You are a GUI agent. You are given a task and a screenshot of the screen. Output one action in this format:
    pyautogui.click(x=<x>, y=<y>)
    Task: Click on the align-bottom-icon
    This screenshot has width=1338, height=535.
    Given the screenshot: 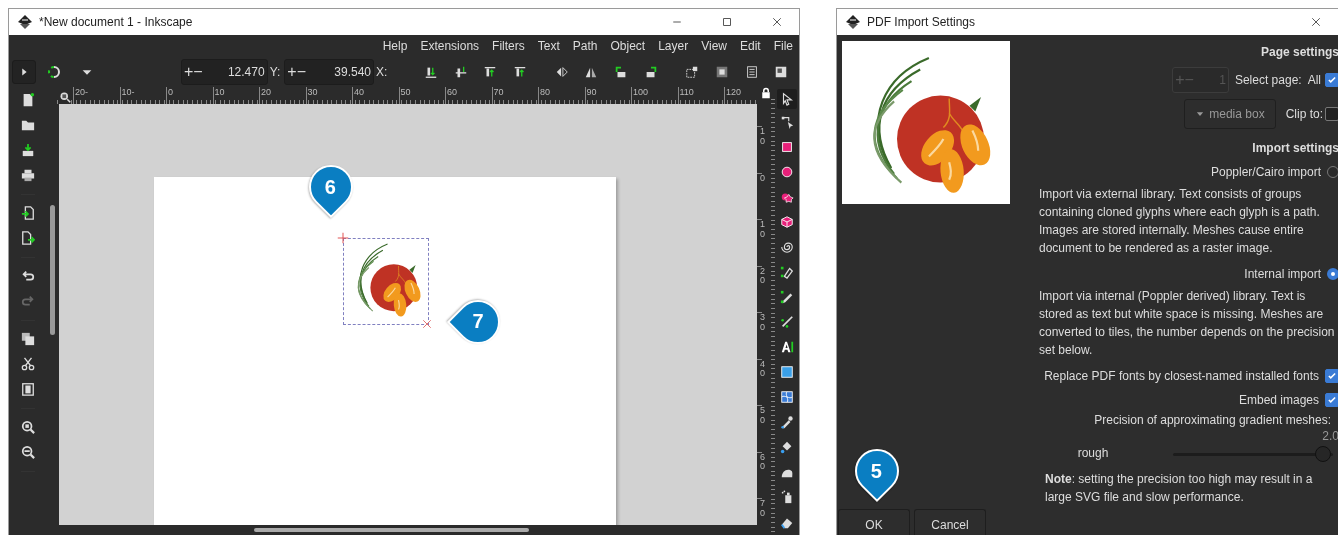 What is the action you would take?
    pyautogui.click(x=431, y=72)
    